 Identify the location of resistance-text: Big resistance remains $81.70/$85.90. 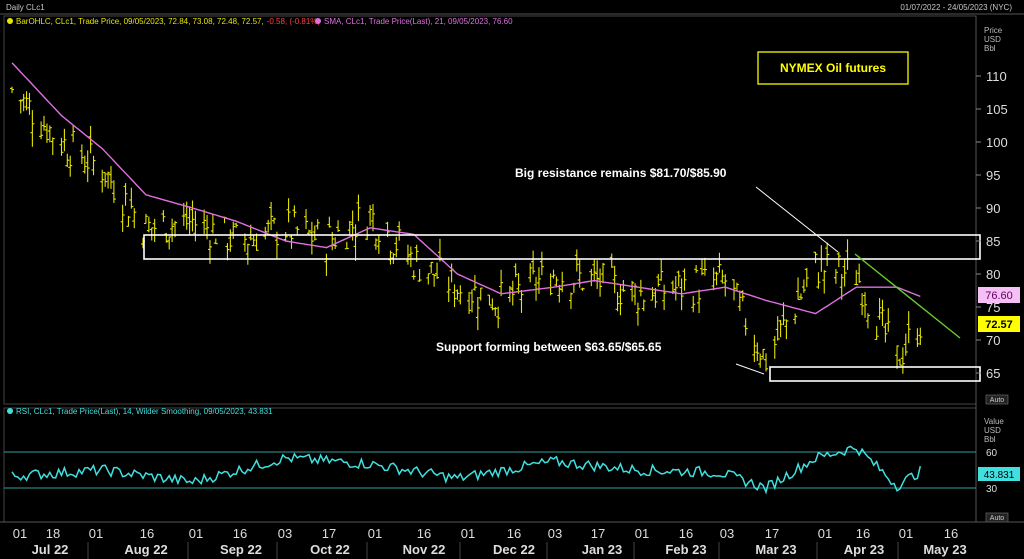
(621, 173).